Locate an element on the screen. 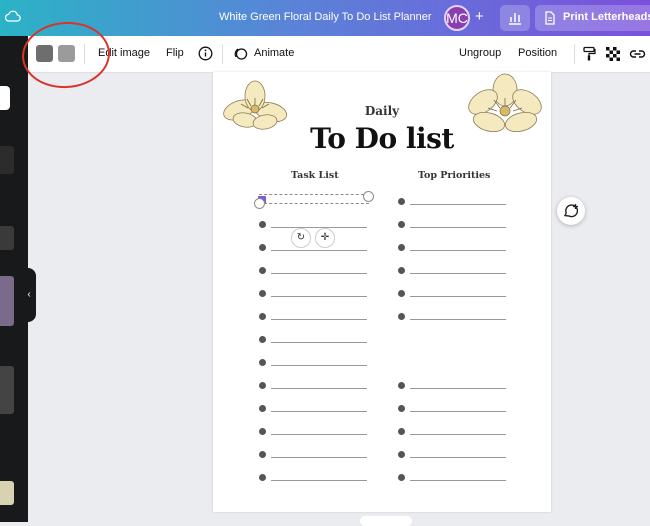 This screenshot has height=526, width=650. ungroup-button: Ungroup is located at coordinates (480, 53).